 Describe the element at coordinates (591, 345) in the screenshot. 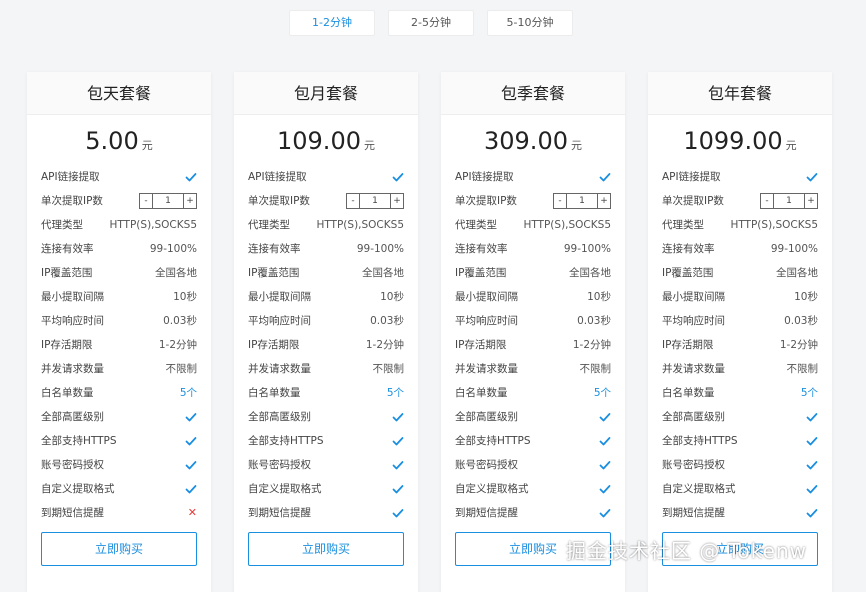

I see `feature-value: 1-2分钟` at that location.